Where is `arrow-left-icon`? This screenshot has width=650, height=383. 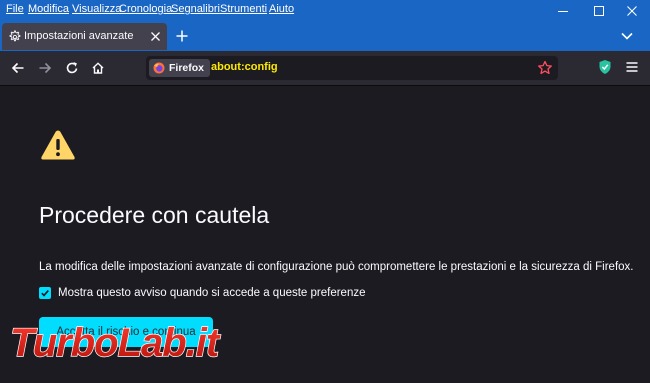 arrow-left-icon is located at coordinates (17, 68).